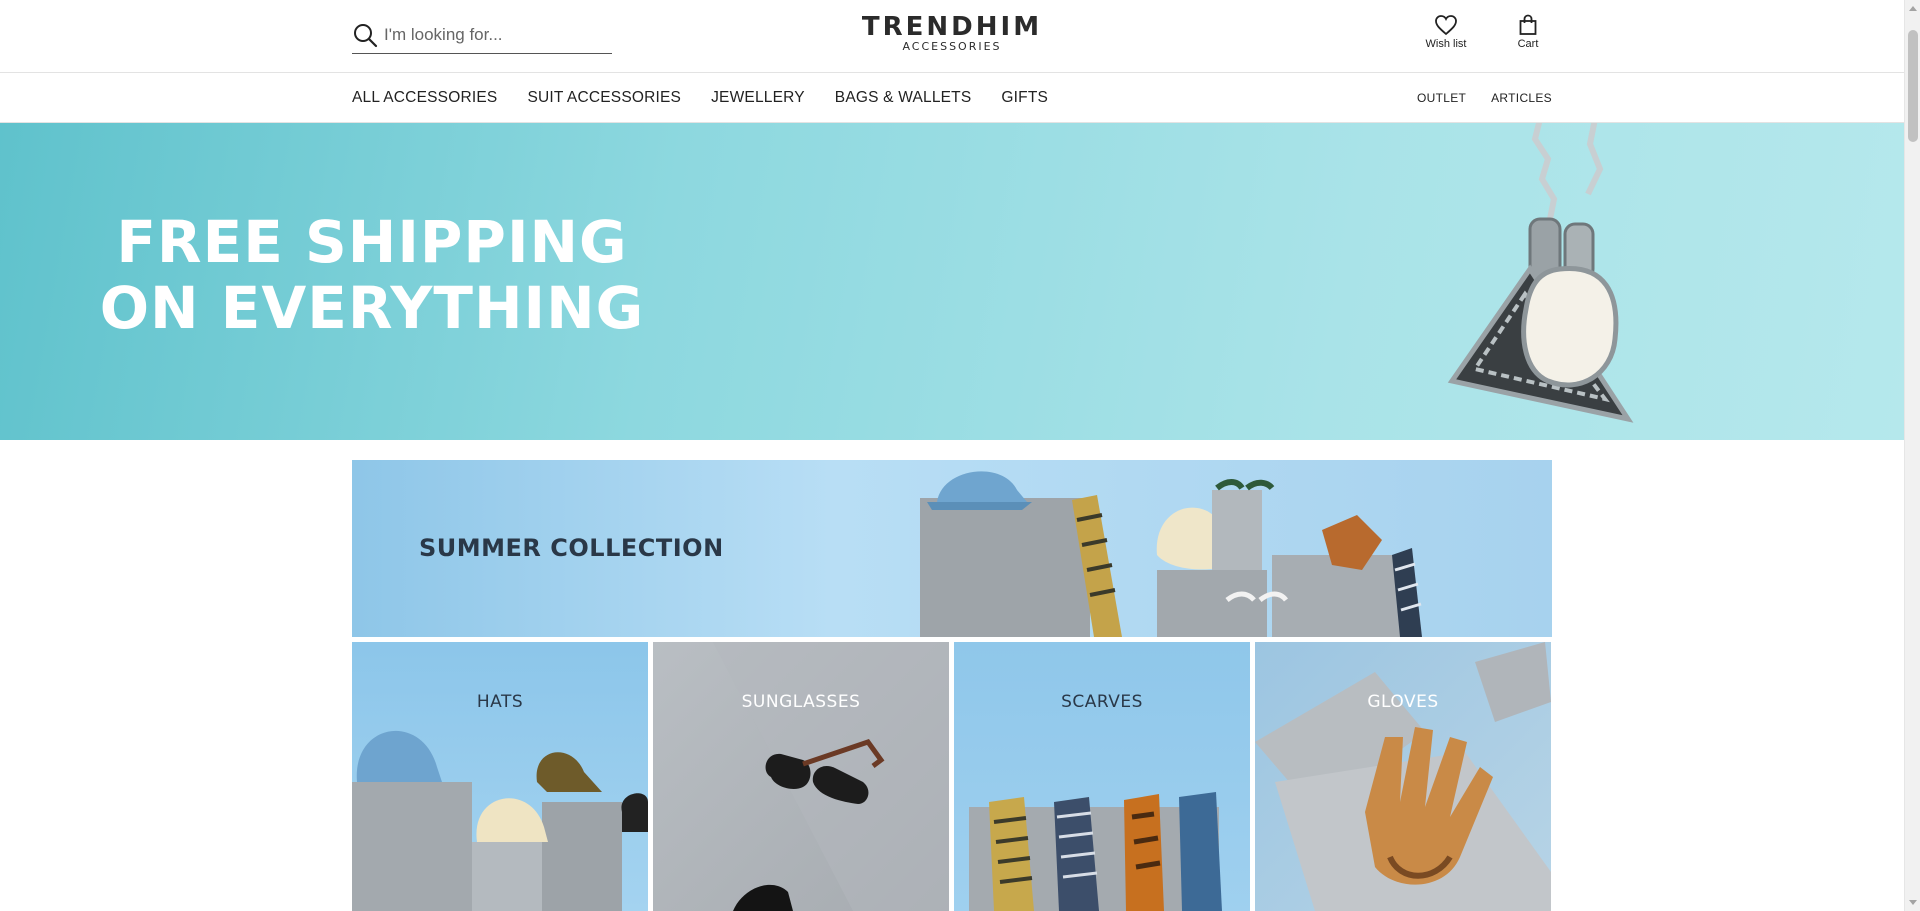 This screenshot has width=1920, height=911. I want to click on sunglasses-image, so click(801, 776).